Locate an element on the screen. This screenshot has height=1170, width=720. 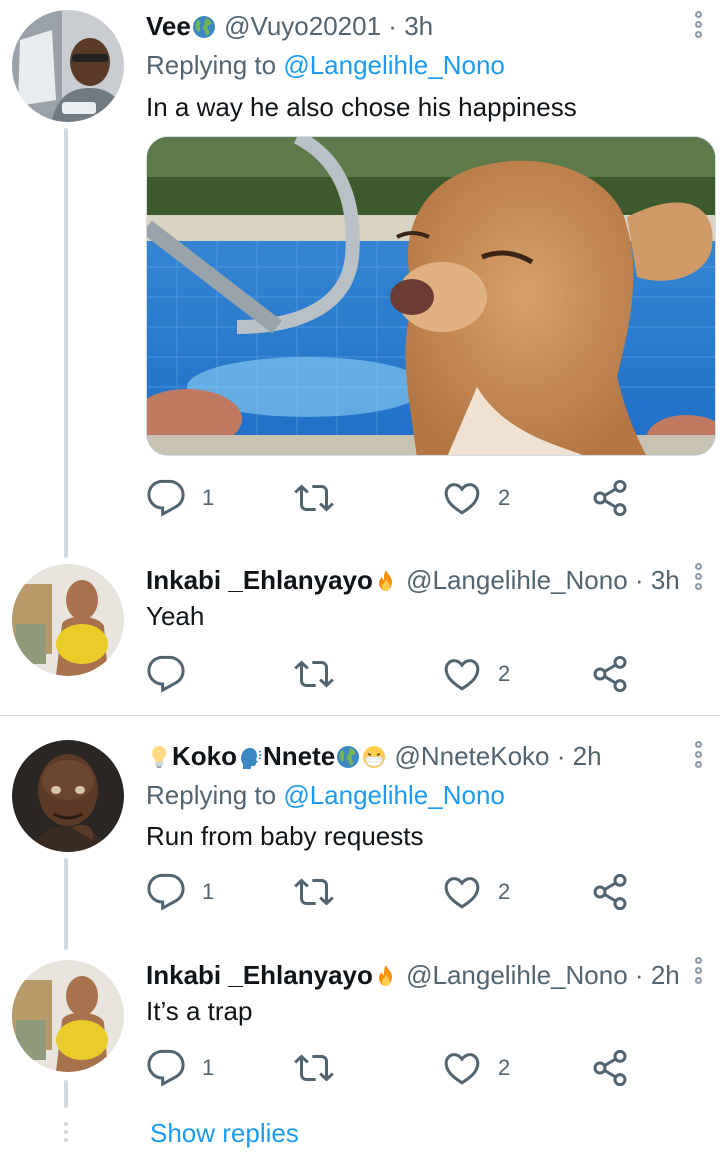
tweet-text: Run from baby requests is located at coordinates (285, 836).